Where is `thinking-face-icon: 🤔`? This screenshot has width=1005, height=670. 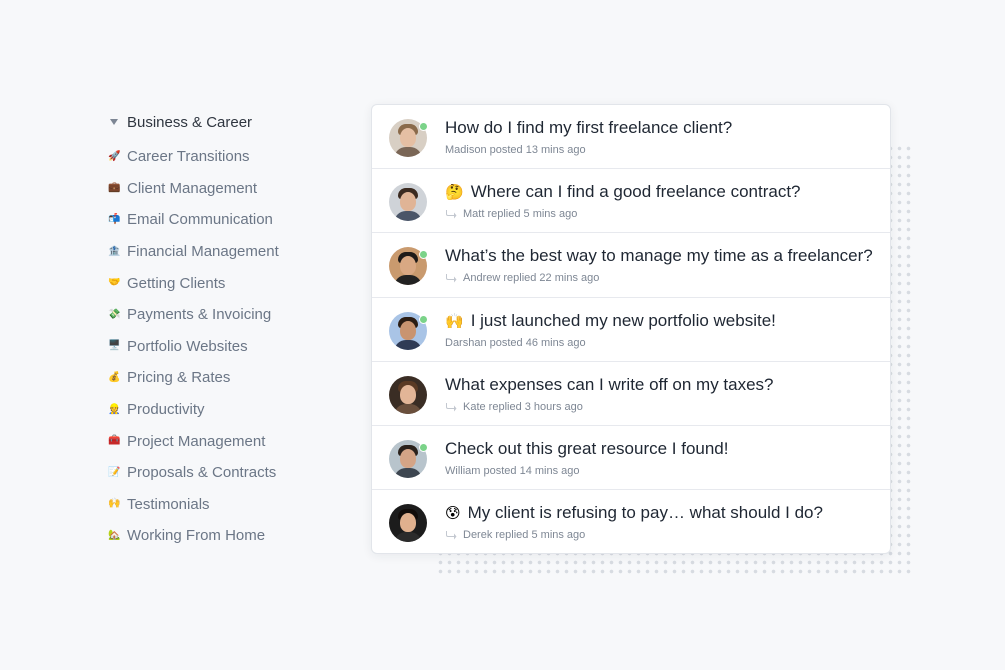 thinking-face-icon: 🤔 is located at coordinates (454, 192).